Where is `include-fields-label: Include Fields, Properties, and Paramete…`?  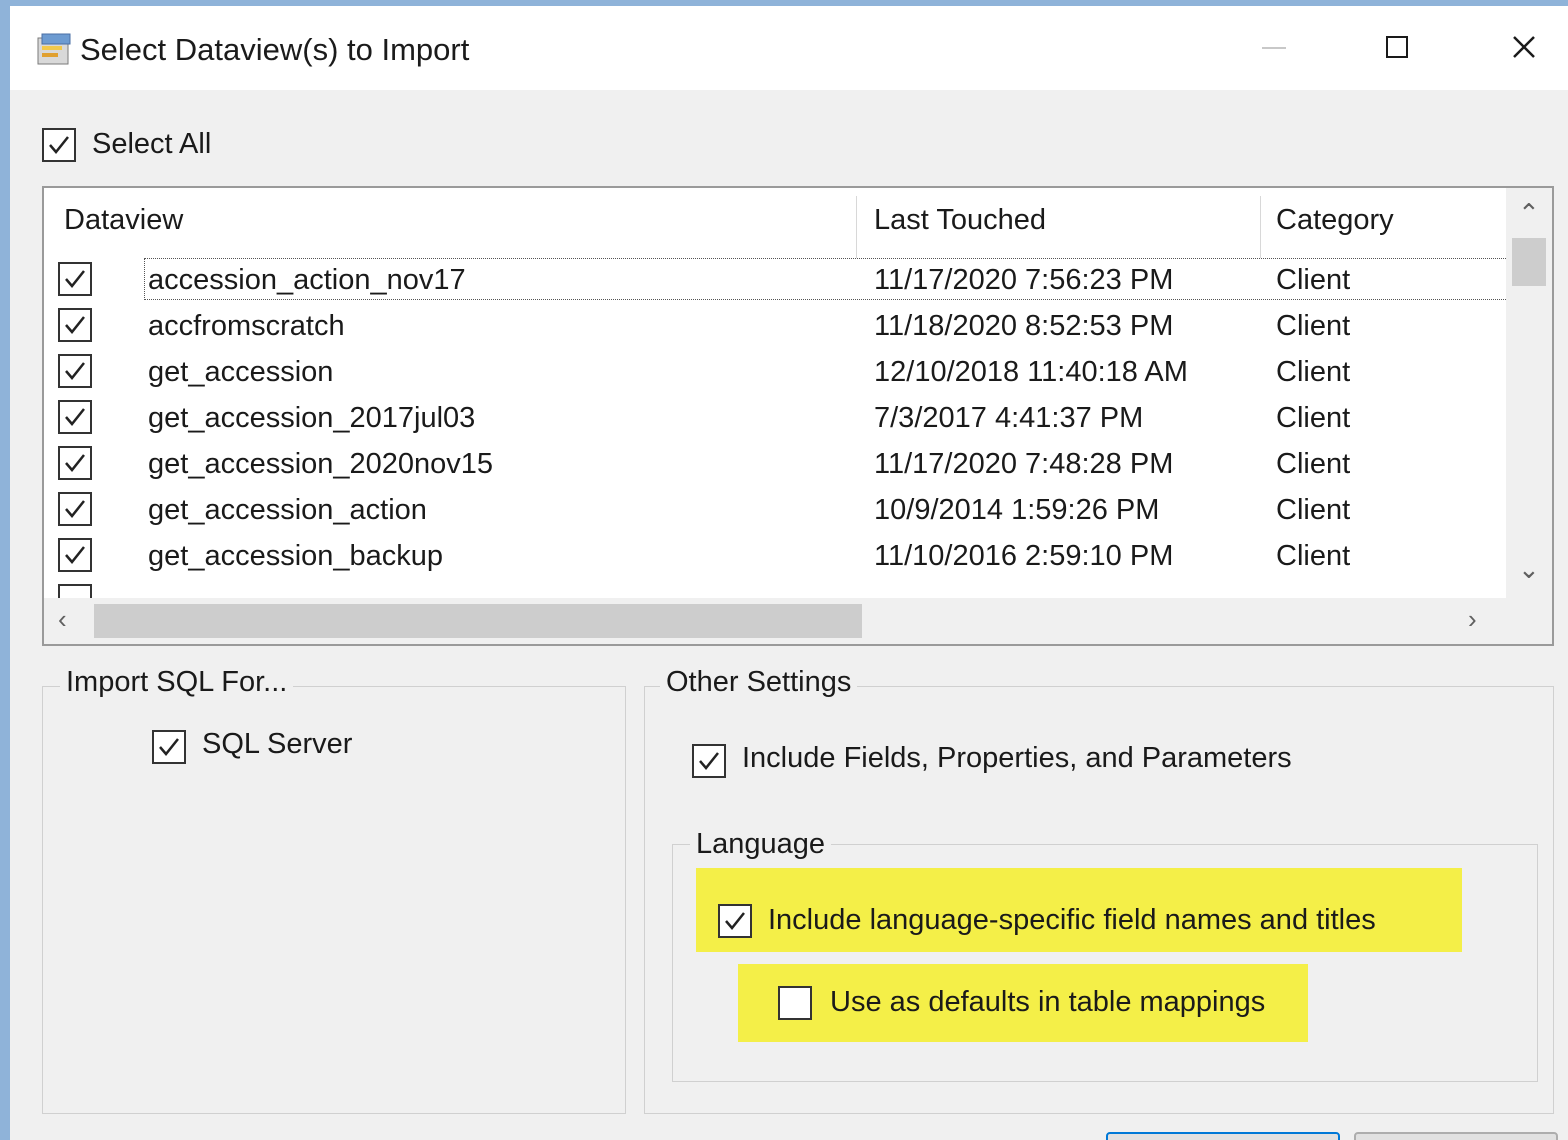
include-fields-label: Include Fields, Properties, and Paramete… is located at coordinates (1017, 758).